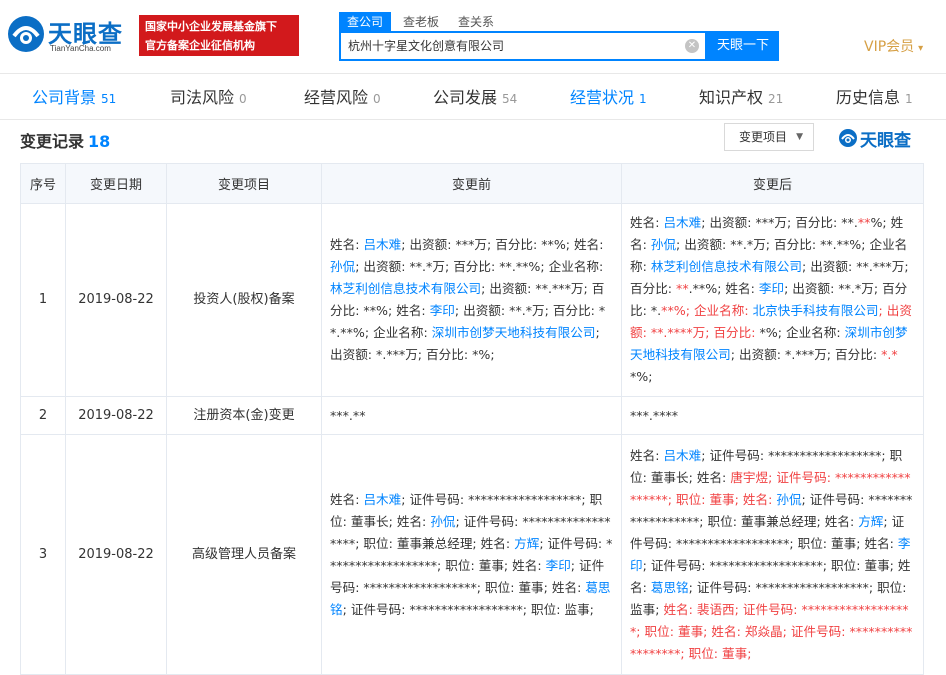  Describe the element at coordinates (602, 97) in the screenshot. I see `tab-label: 经营状况` at that location.